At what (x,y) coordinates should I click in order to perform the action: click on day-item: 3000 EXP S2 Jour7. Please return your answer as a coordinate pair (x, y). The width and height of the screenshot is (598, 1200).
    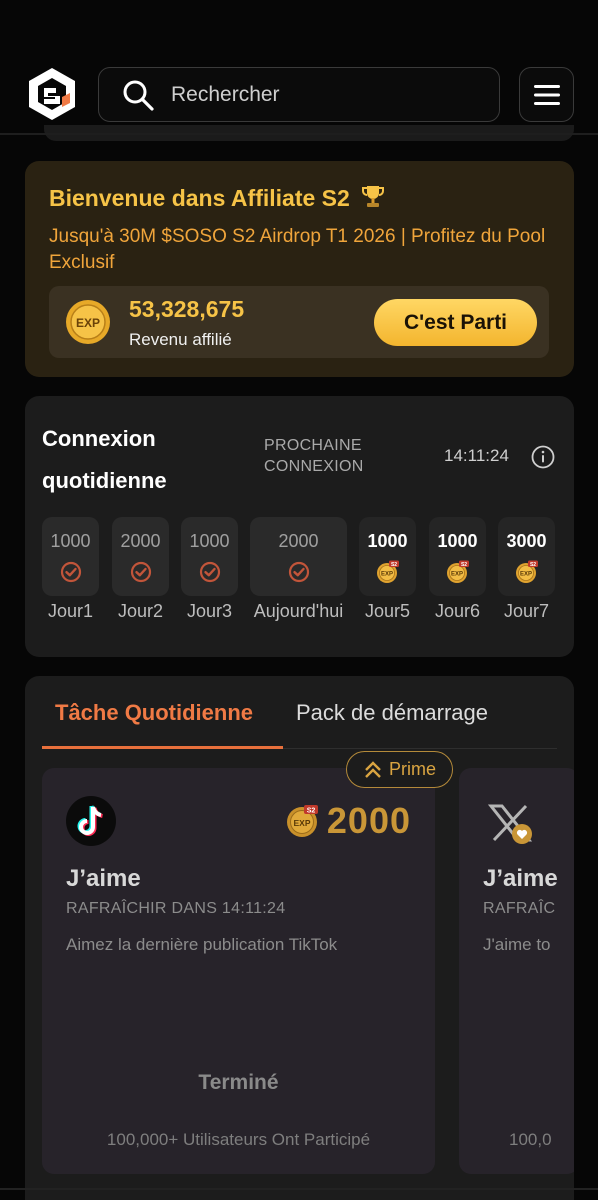
    Looking at the image, I should click on (526, 569).